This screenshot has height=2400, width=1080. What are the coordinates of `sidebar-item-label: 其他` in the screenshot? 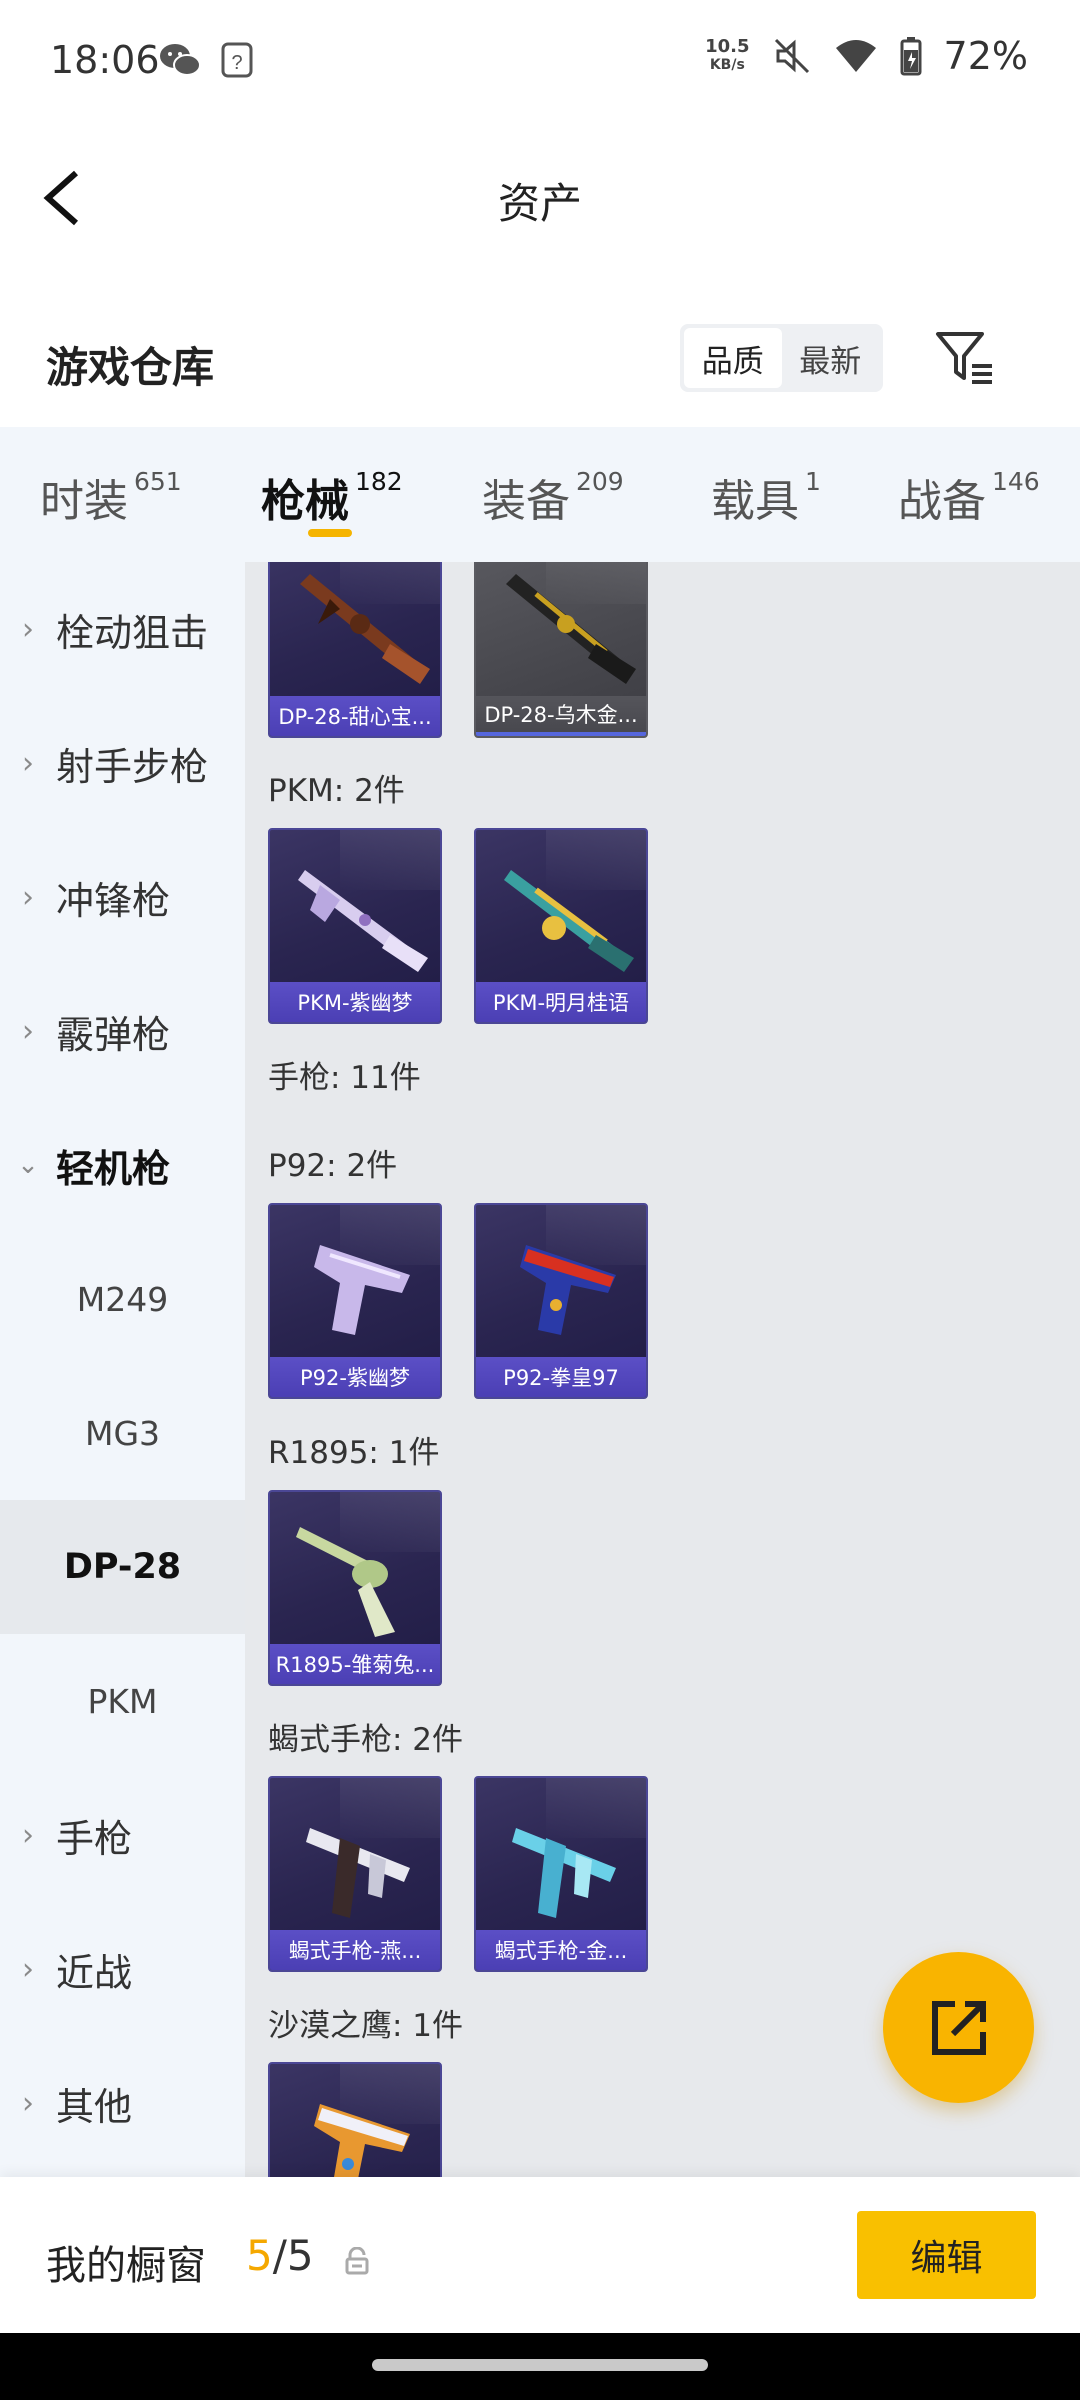 It's located at (94, 2106).